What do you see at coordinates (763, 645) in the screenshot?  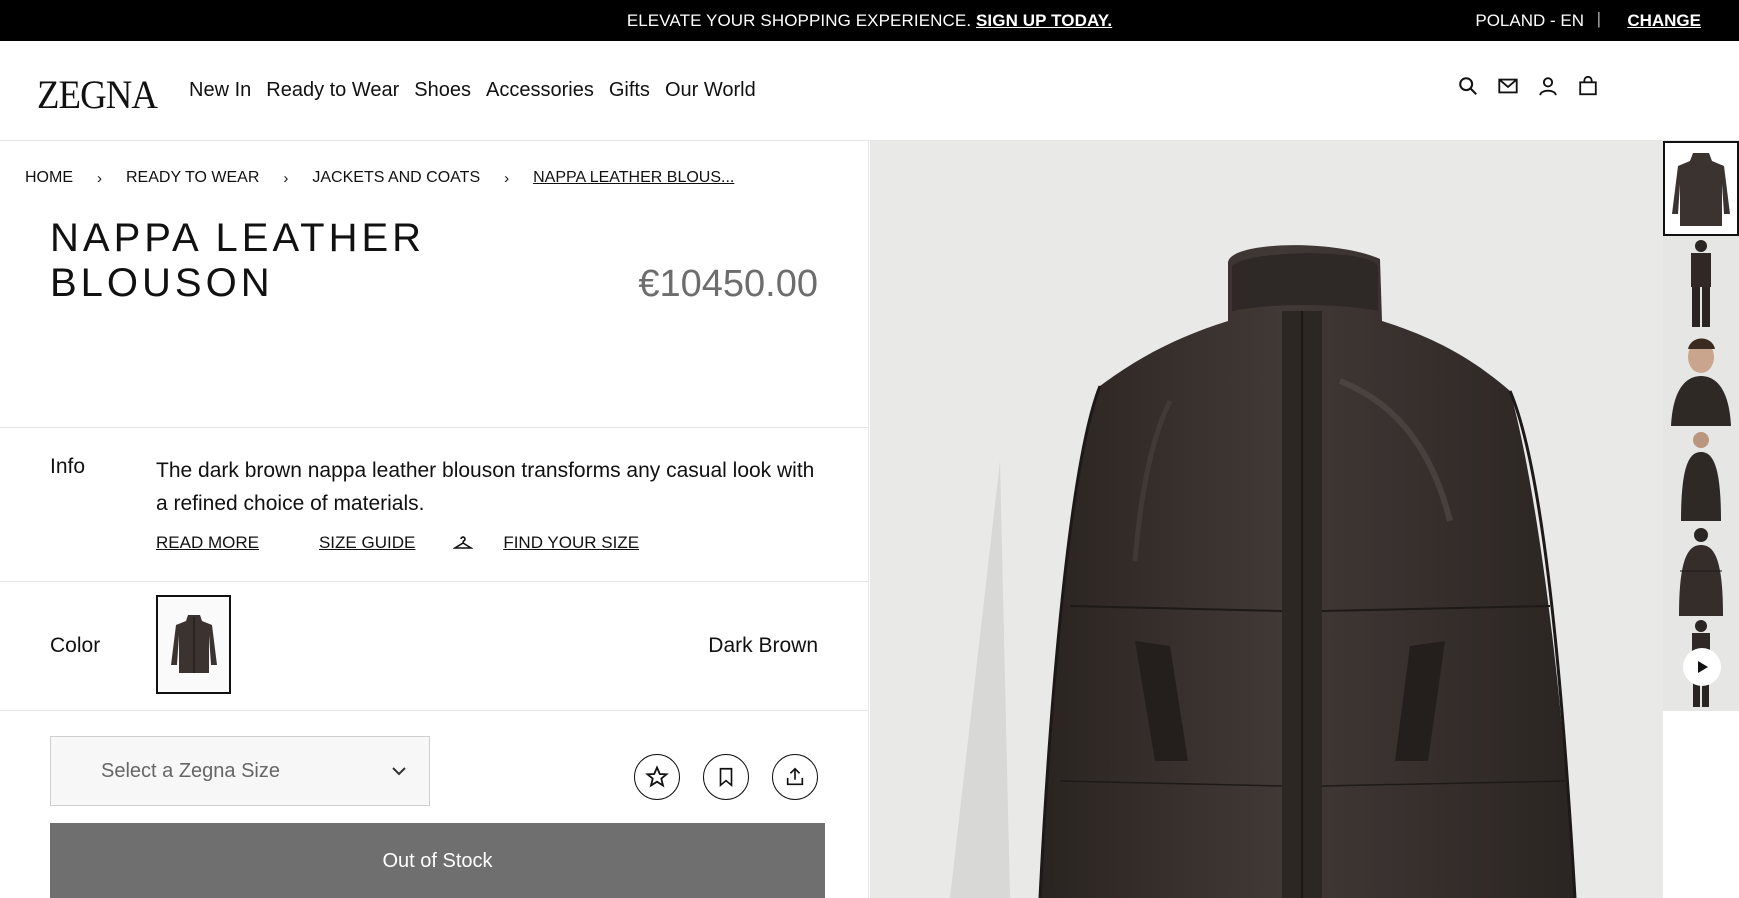 I see `selected-color-name: Dark Brown` at bounding box center [763, 645].